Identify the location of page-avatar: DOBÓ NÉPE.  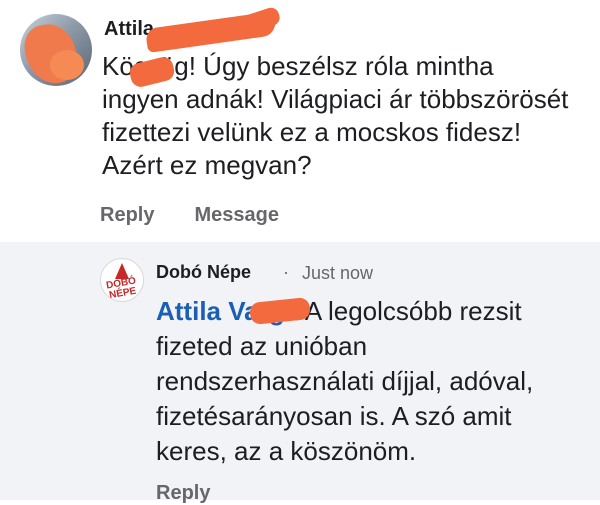
(122, 280).